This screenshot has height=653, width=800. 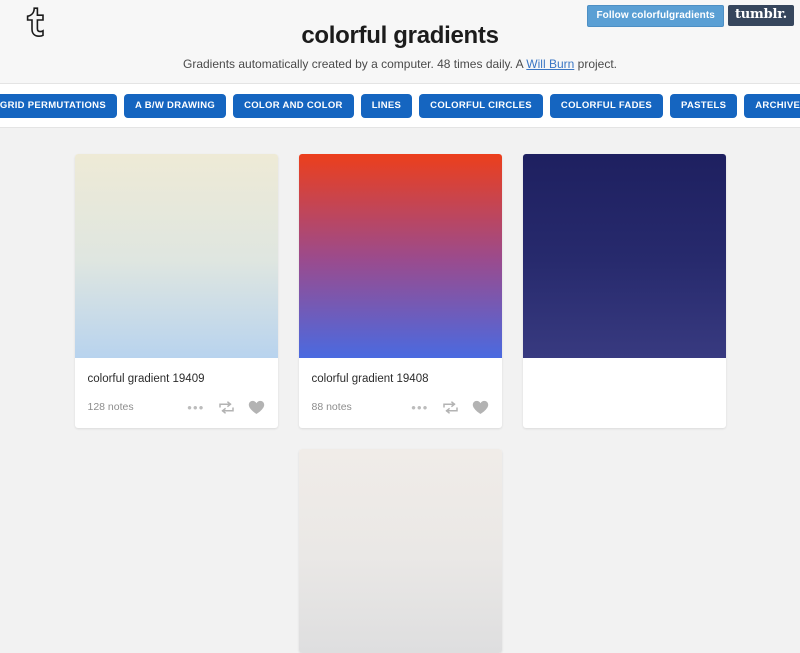 What do you see at coordinates (760, 15) in the screenshot?
I see `tumblr-logo-badge: tumblr.` at bounding box center [760, 15].